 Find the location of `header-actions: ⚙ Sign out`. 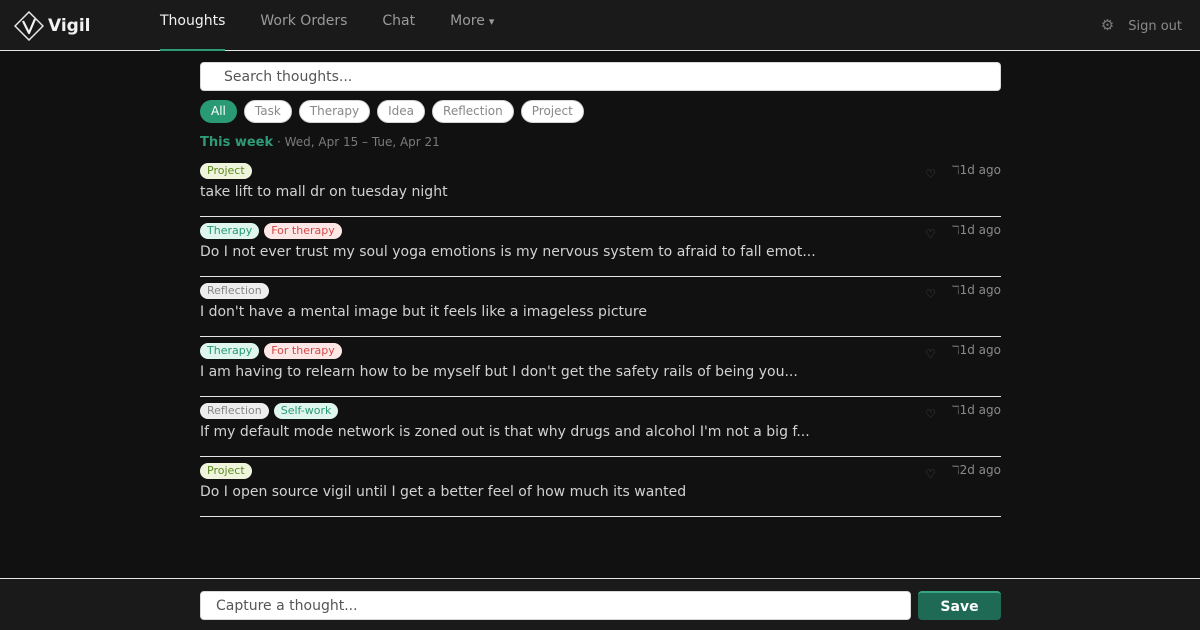

header-actions: ⚙ Sign out is located at coordinates (1141, 25).